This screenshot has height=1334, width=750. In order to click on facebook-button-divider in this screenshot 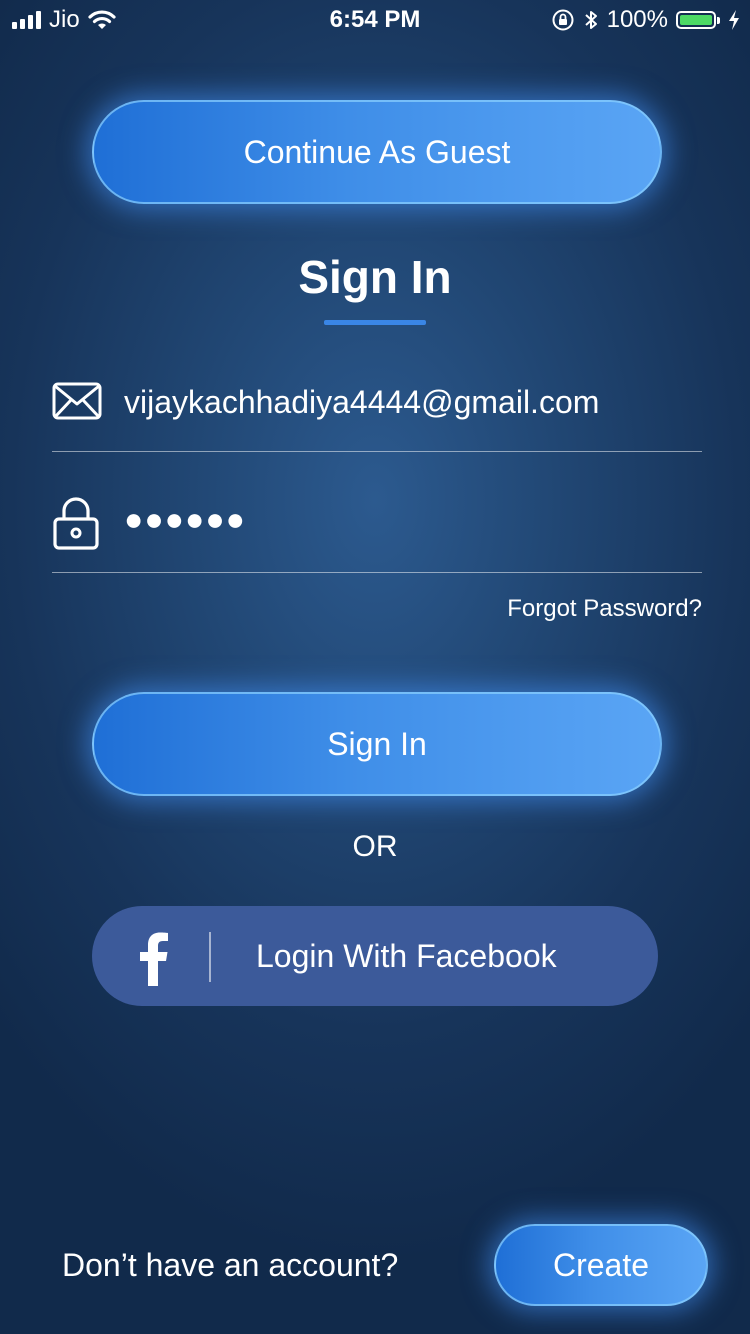, I will do `click(210, 957)`.